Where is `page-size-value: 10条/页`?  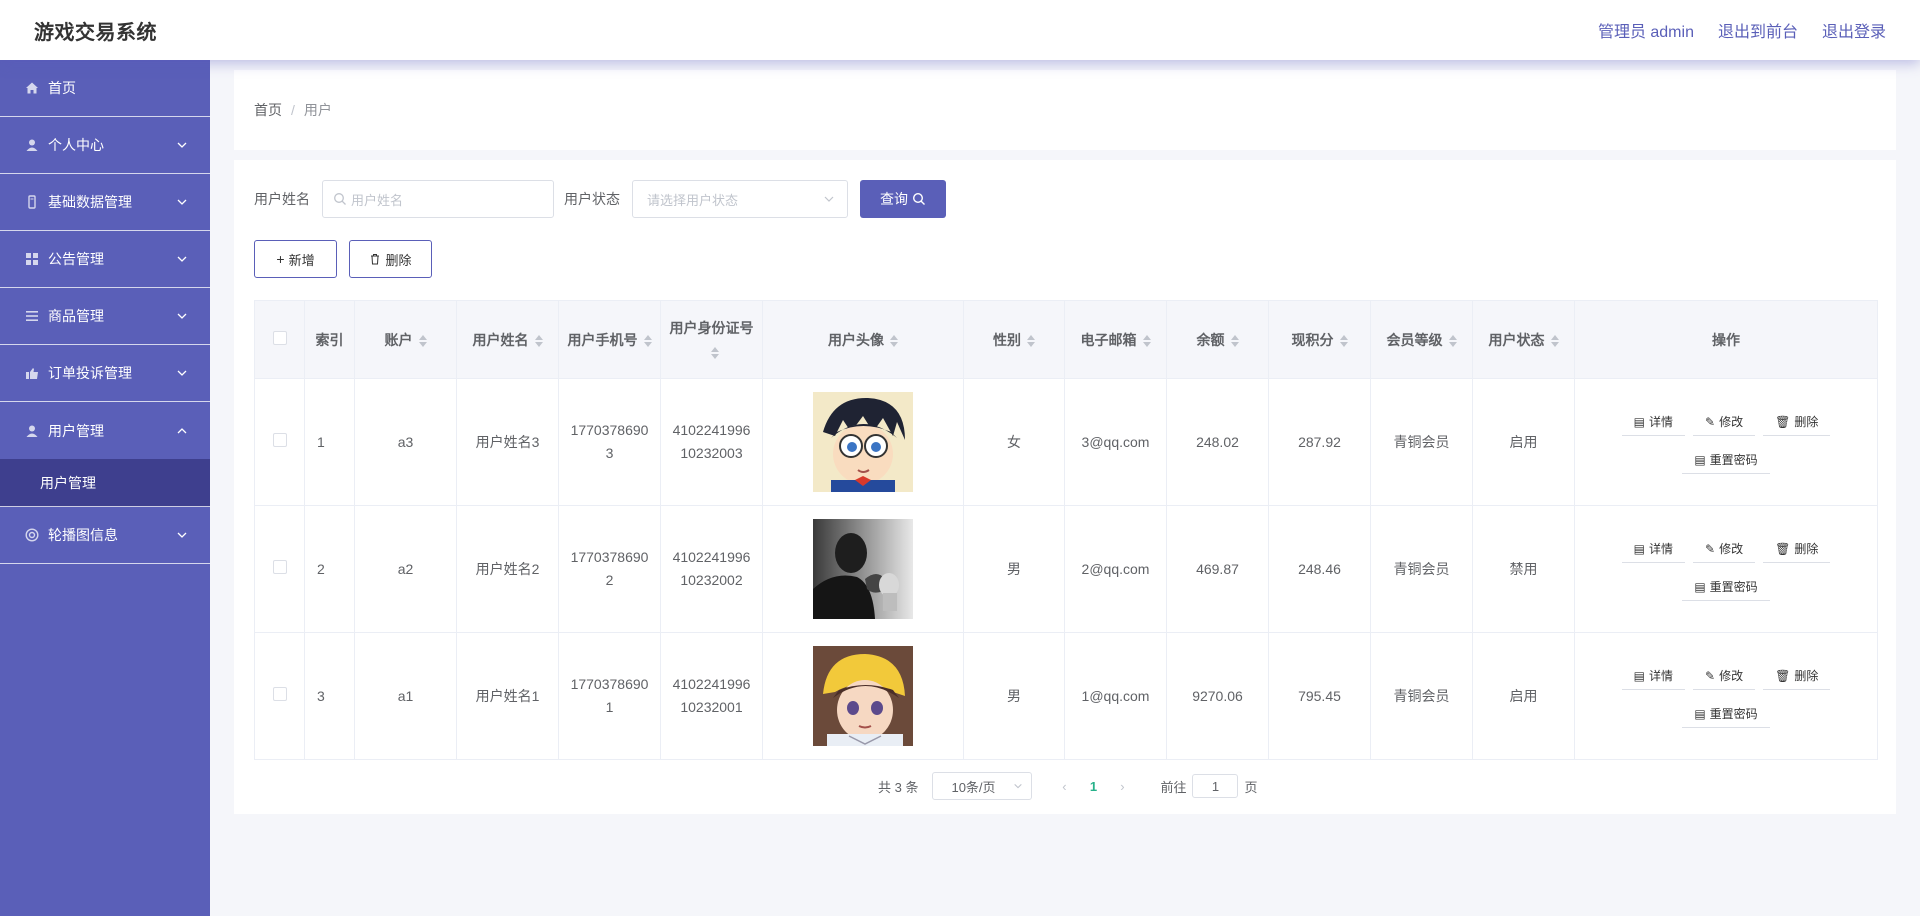 page-size-value: 10条/页 is located at coordinates (973, 787).